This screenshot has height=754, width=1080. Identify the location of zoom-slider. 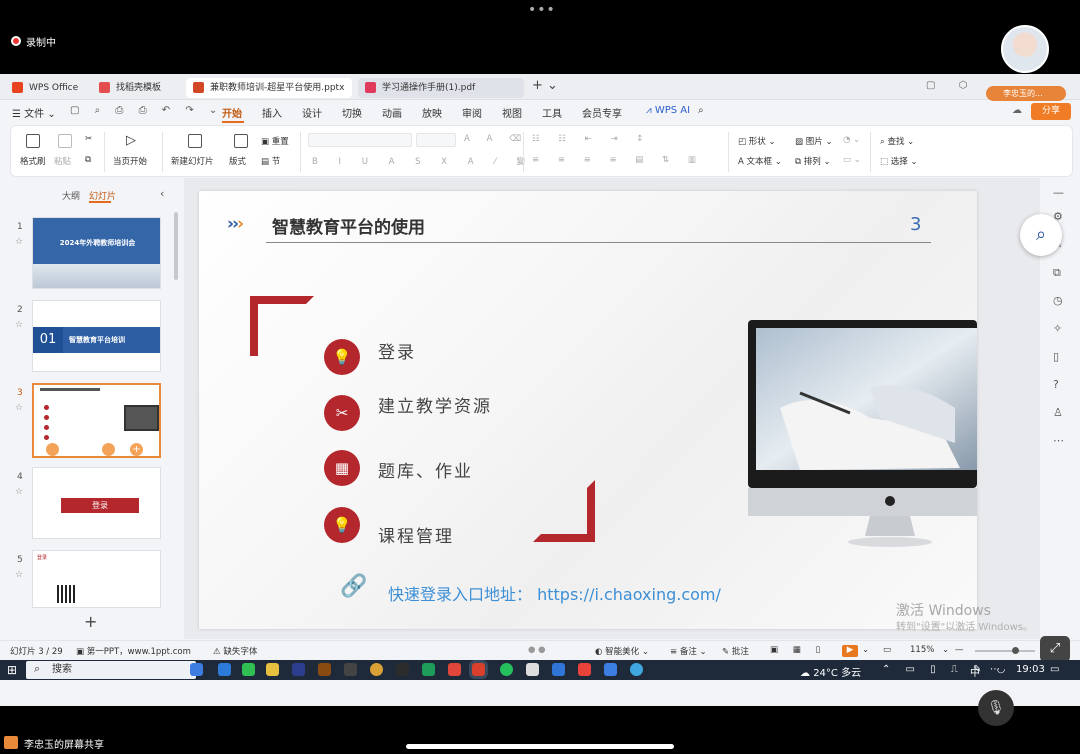
(1005, 651).